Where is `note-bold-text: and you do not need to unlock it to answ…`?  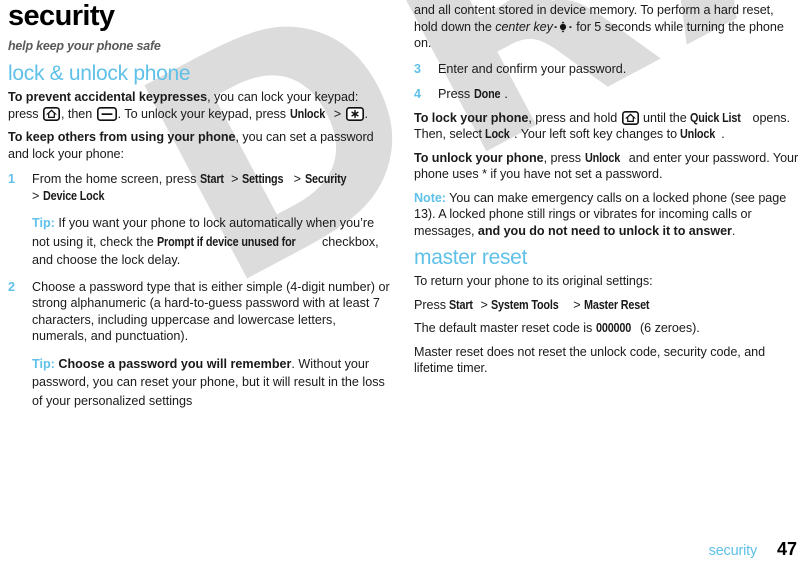
note-bold-text: and you do not need to unlock it to answ… is located at coordinates (604, 230).